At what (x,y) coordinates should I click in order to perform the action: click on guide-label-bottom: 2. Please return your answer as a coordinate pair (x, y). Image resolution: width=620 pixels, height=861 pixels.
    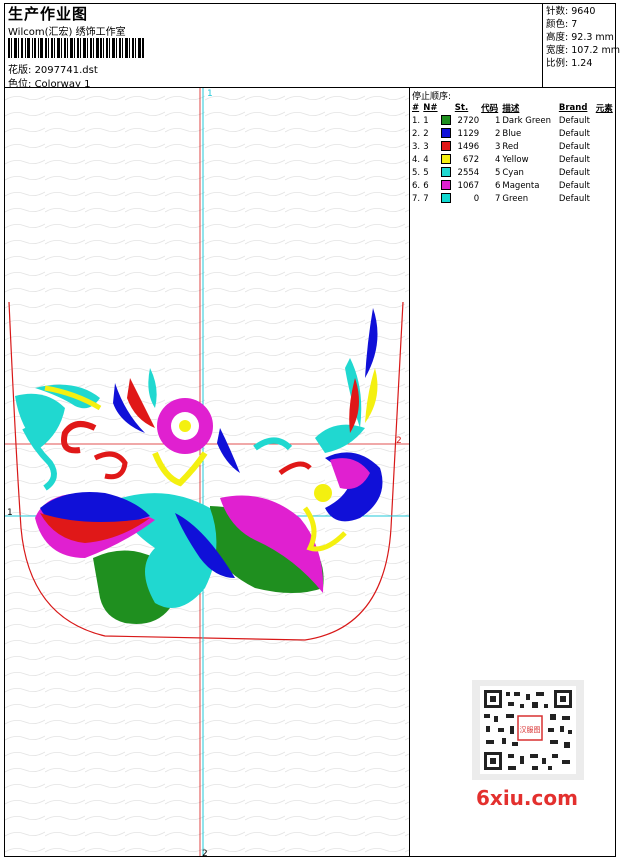
    Looking at the image, I should click on (205, 852).